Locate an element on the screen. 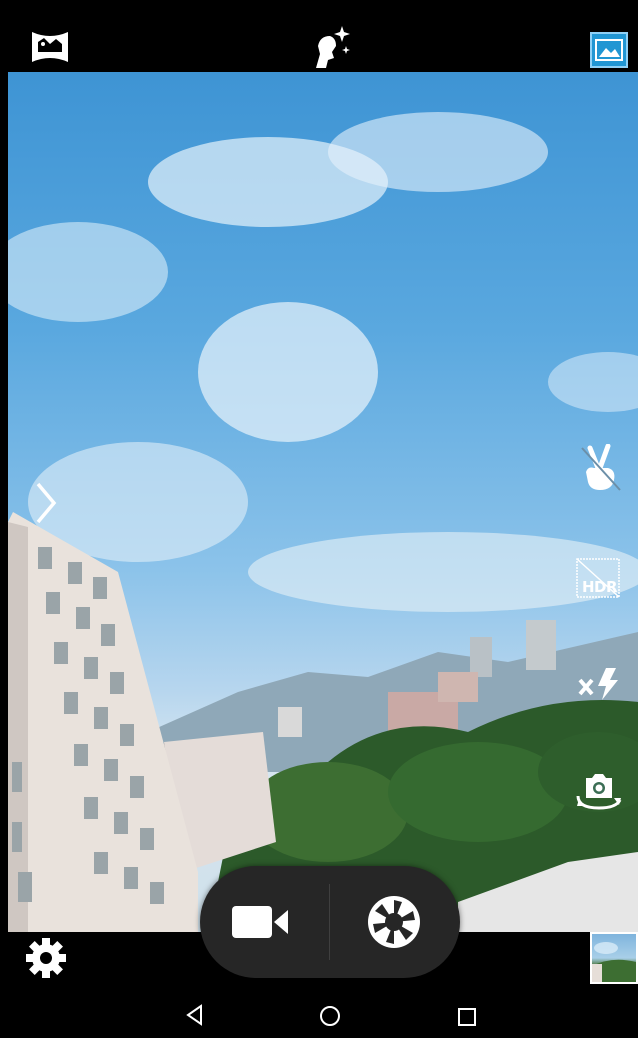  panorama-icon is located at coordinates (50, 47).